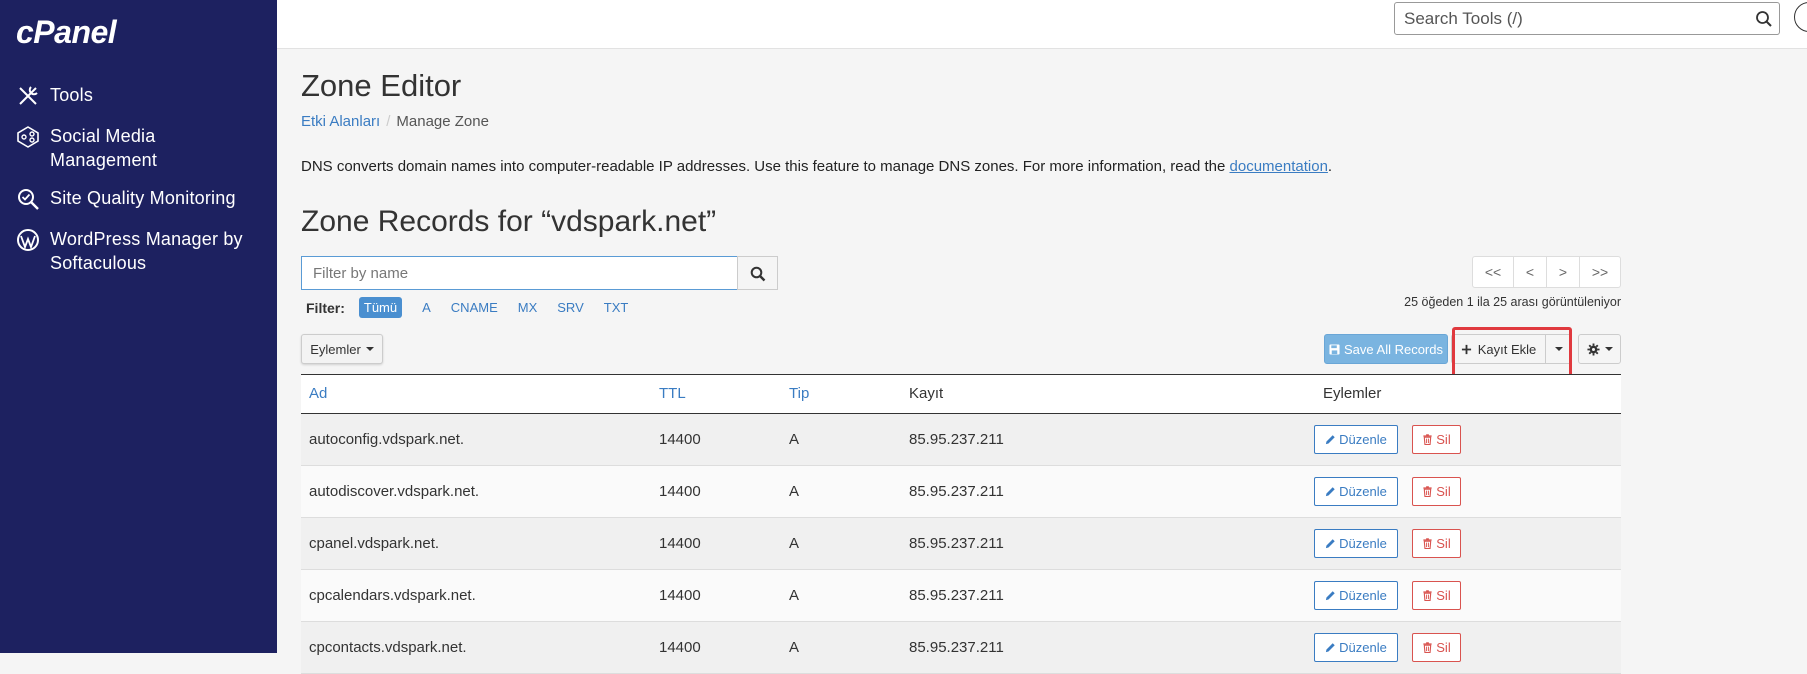  I want to click on record-name: cpanel.vdspark.net., so click(374, 543).